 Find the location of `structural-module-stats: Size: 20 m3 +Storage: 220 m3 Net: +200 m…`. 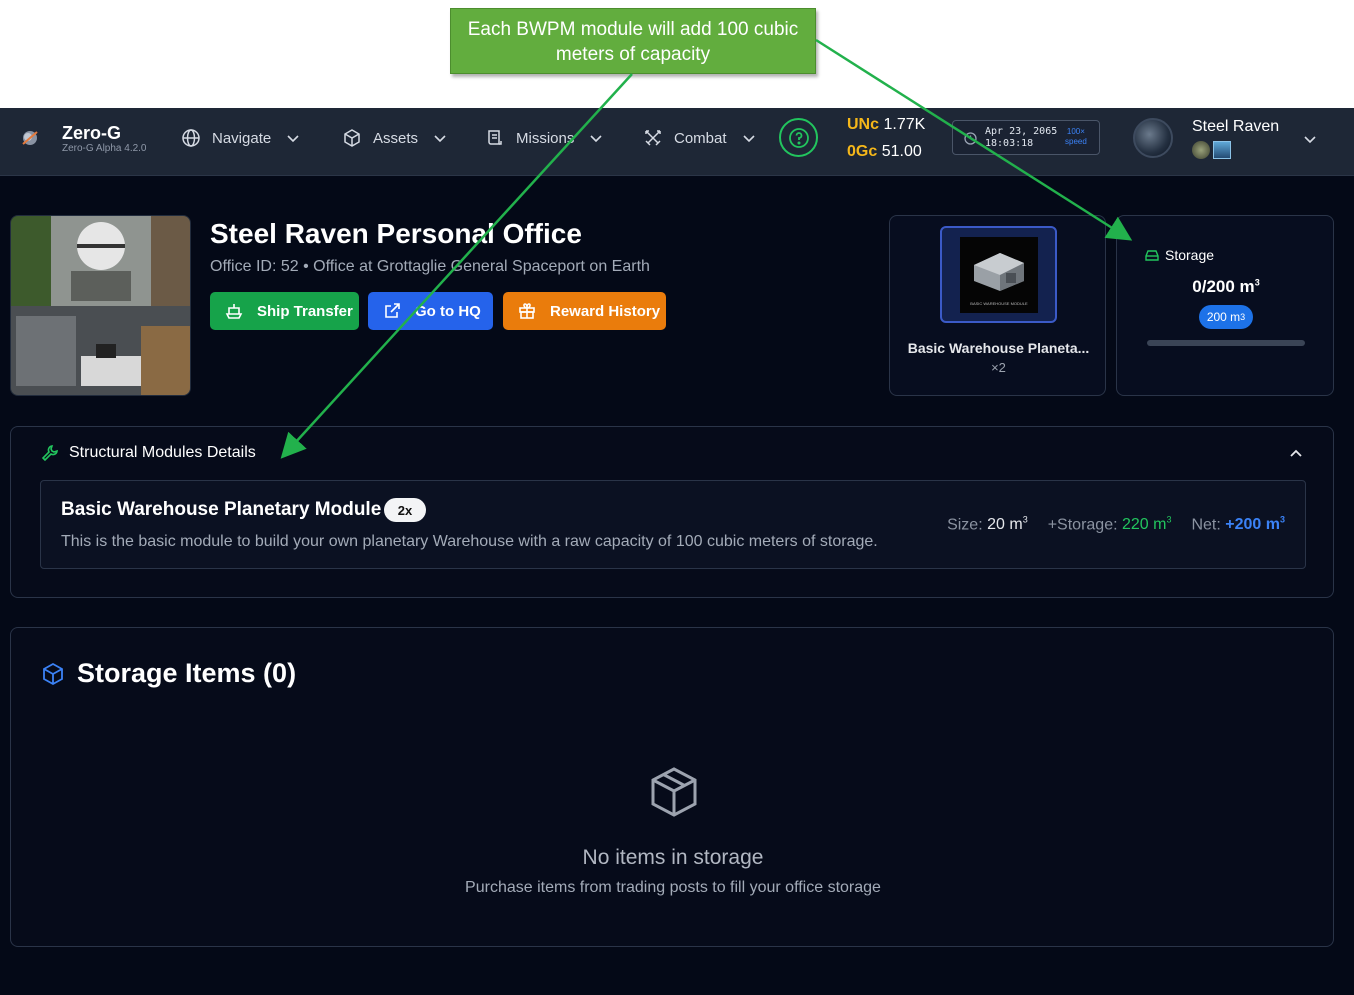

structural-module-stats: Size: 20 m3 +Storage: 220 m3 Net: +200 m… is located at coordinates (1116, 524).